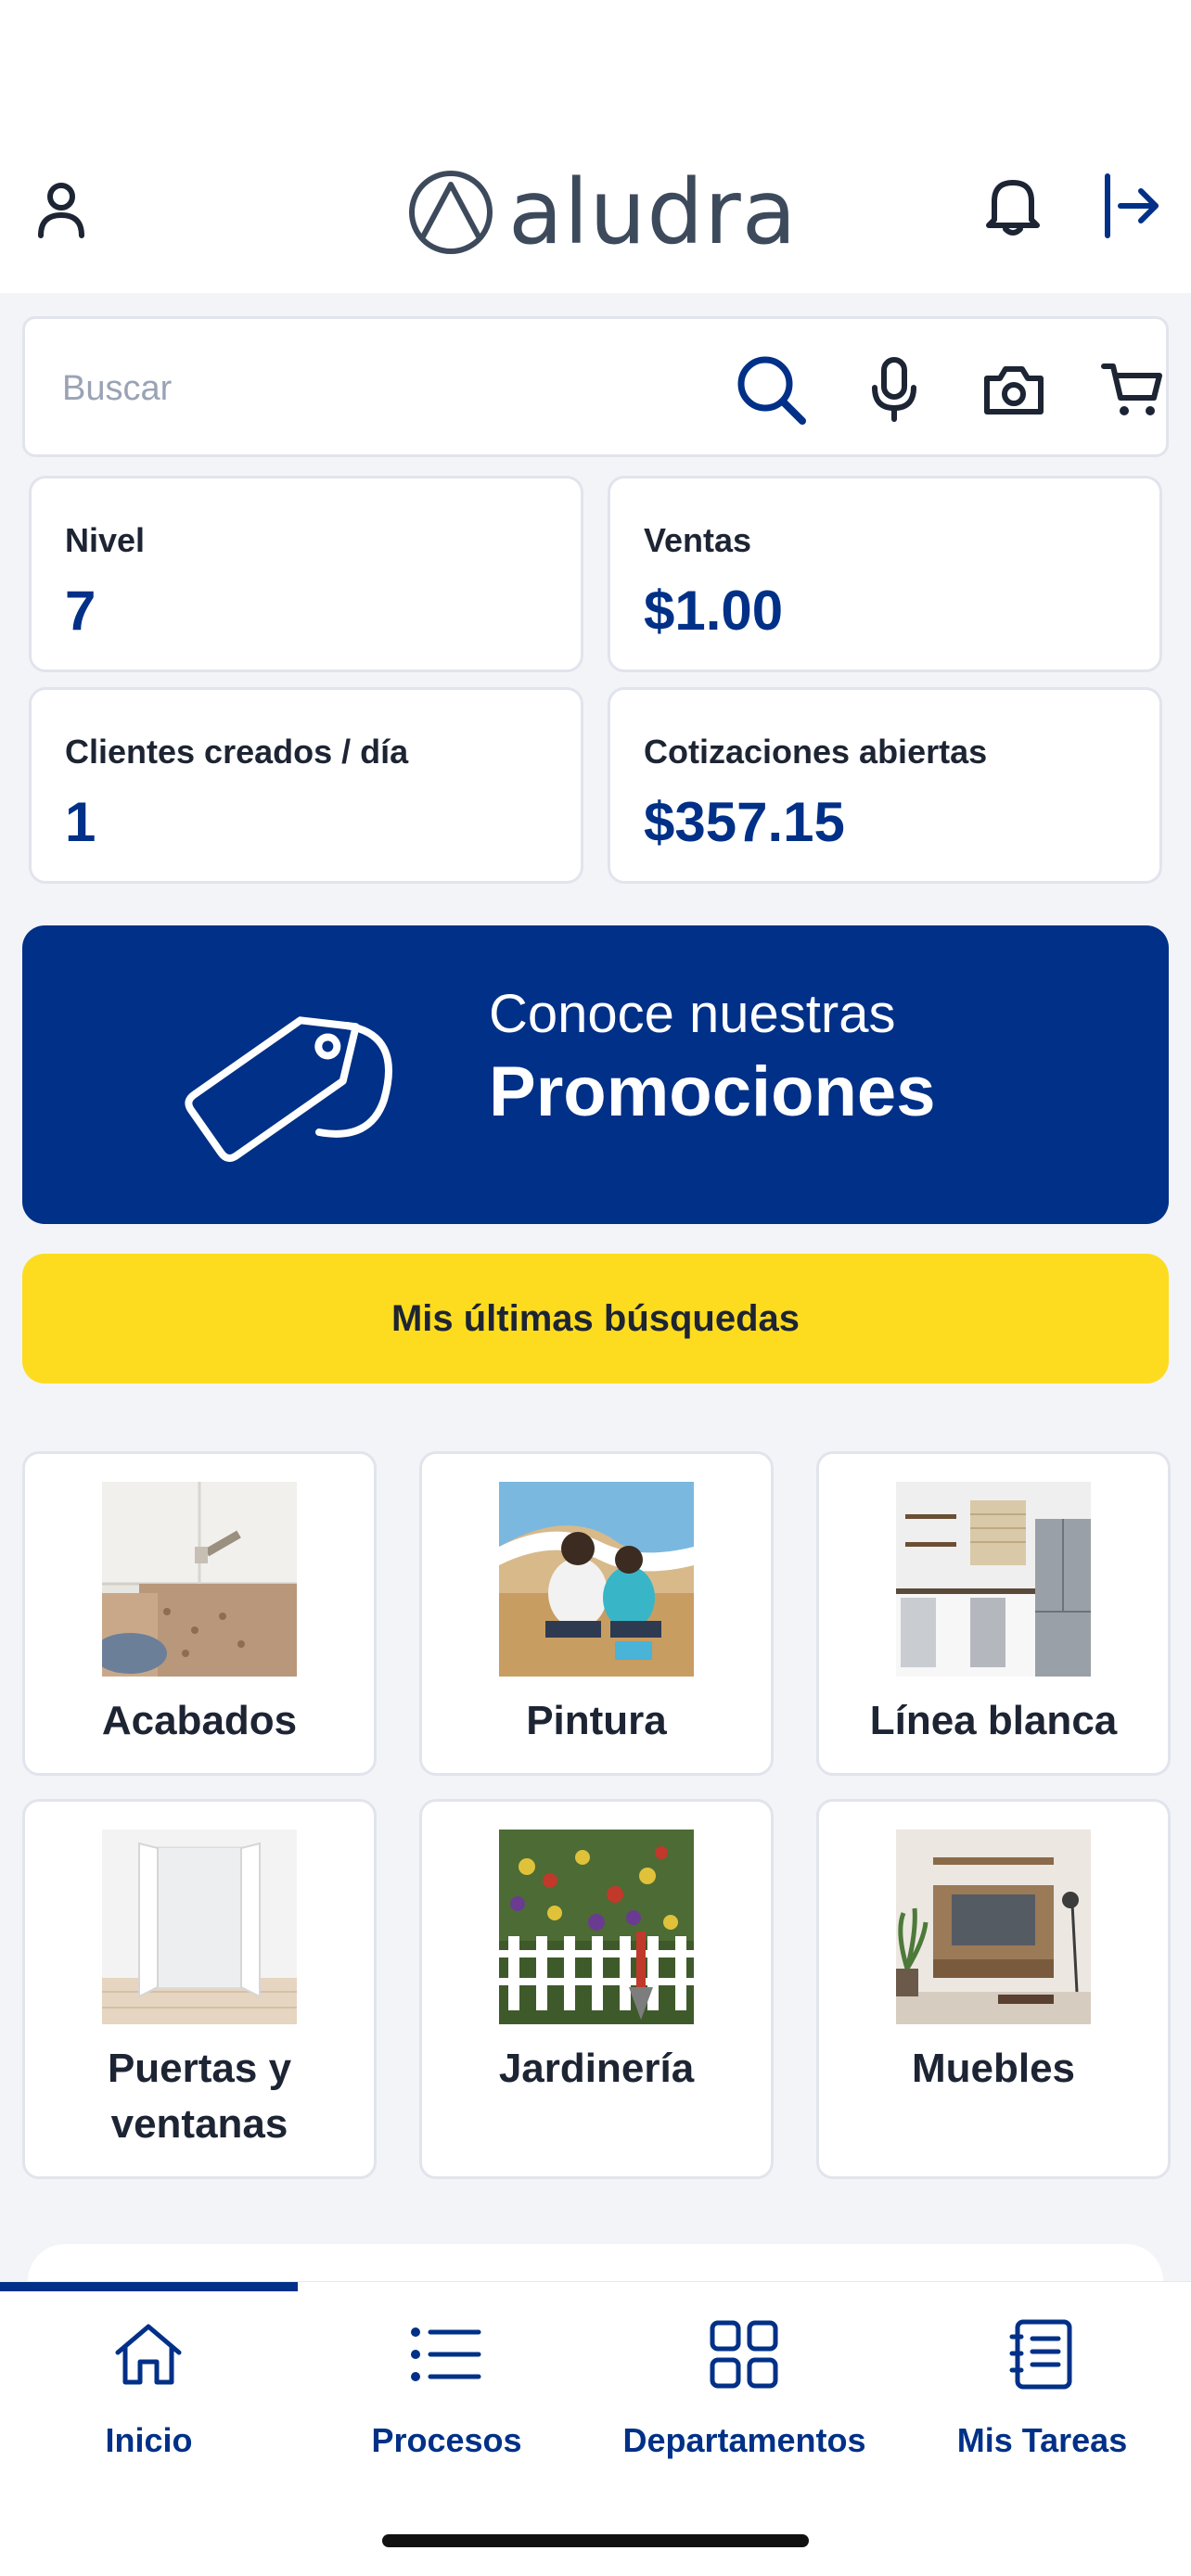  Describe the element at coordinates (744, 2440) in the screenshot. I see `tab-label: Departamentos` at that location.